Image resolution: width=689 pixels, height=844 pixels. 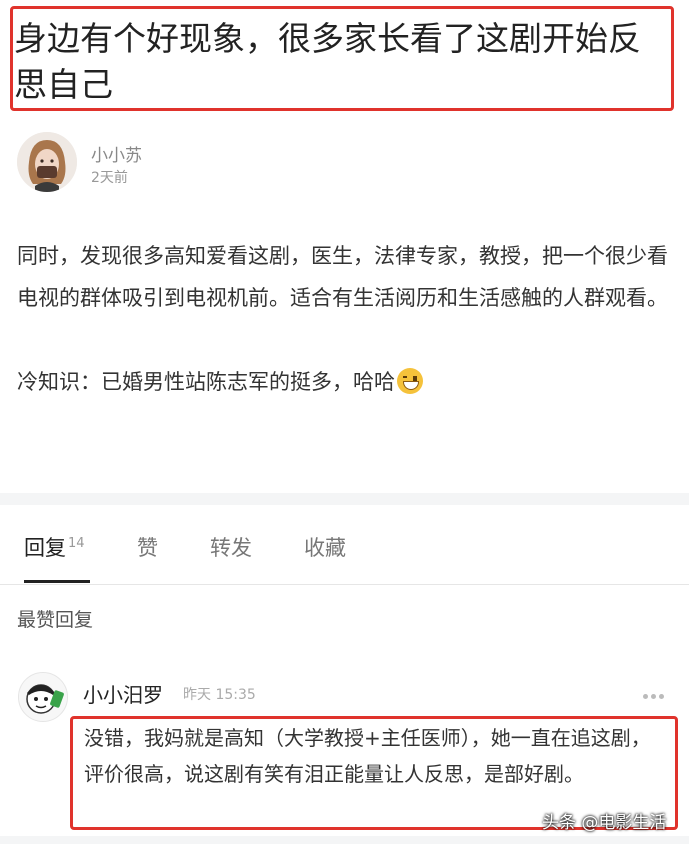 What do you see at coordinates (231, 547) in the screenshot?
I see `tab-repost: 转发` at bounding box center [231, 547].